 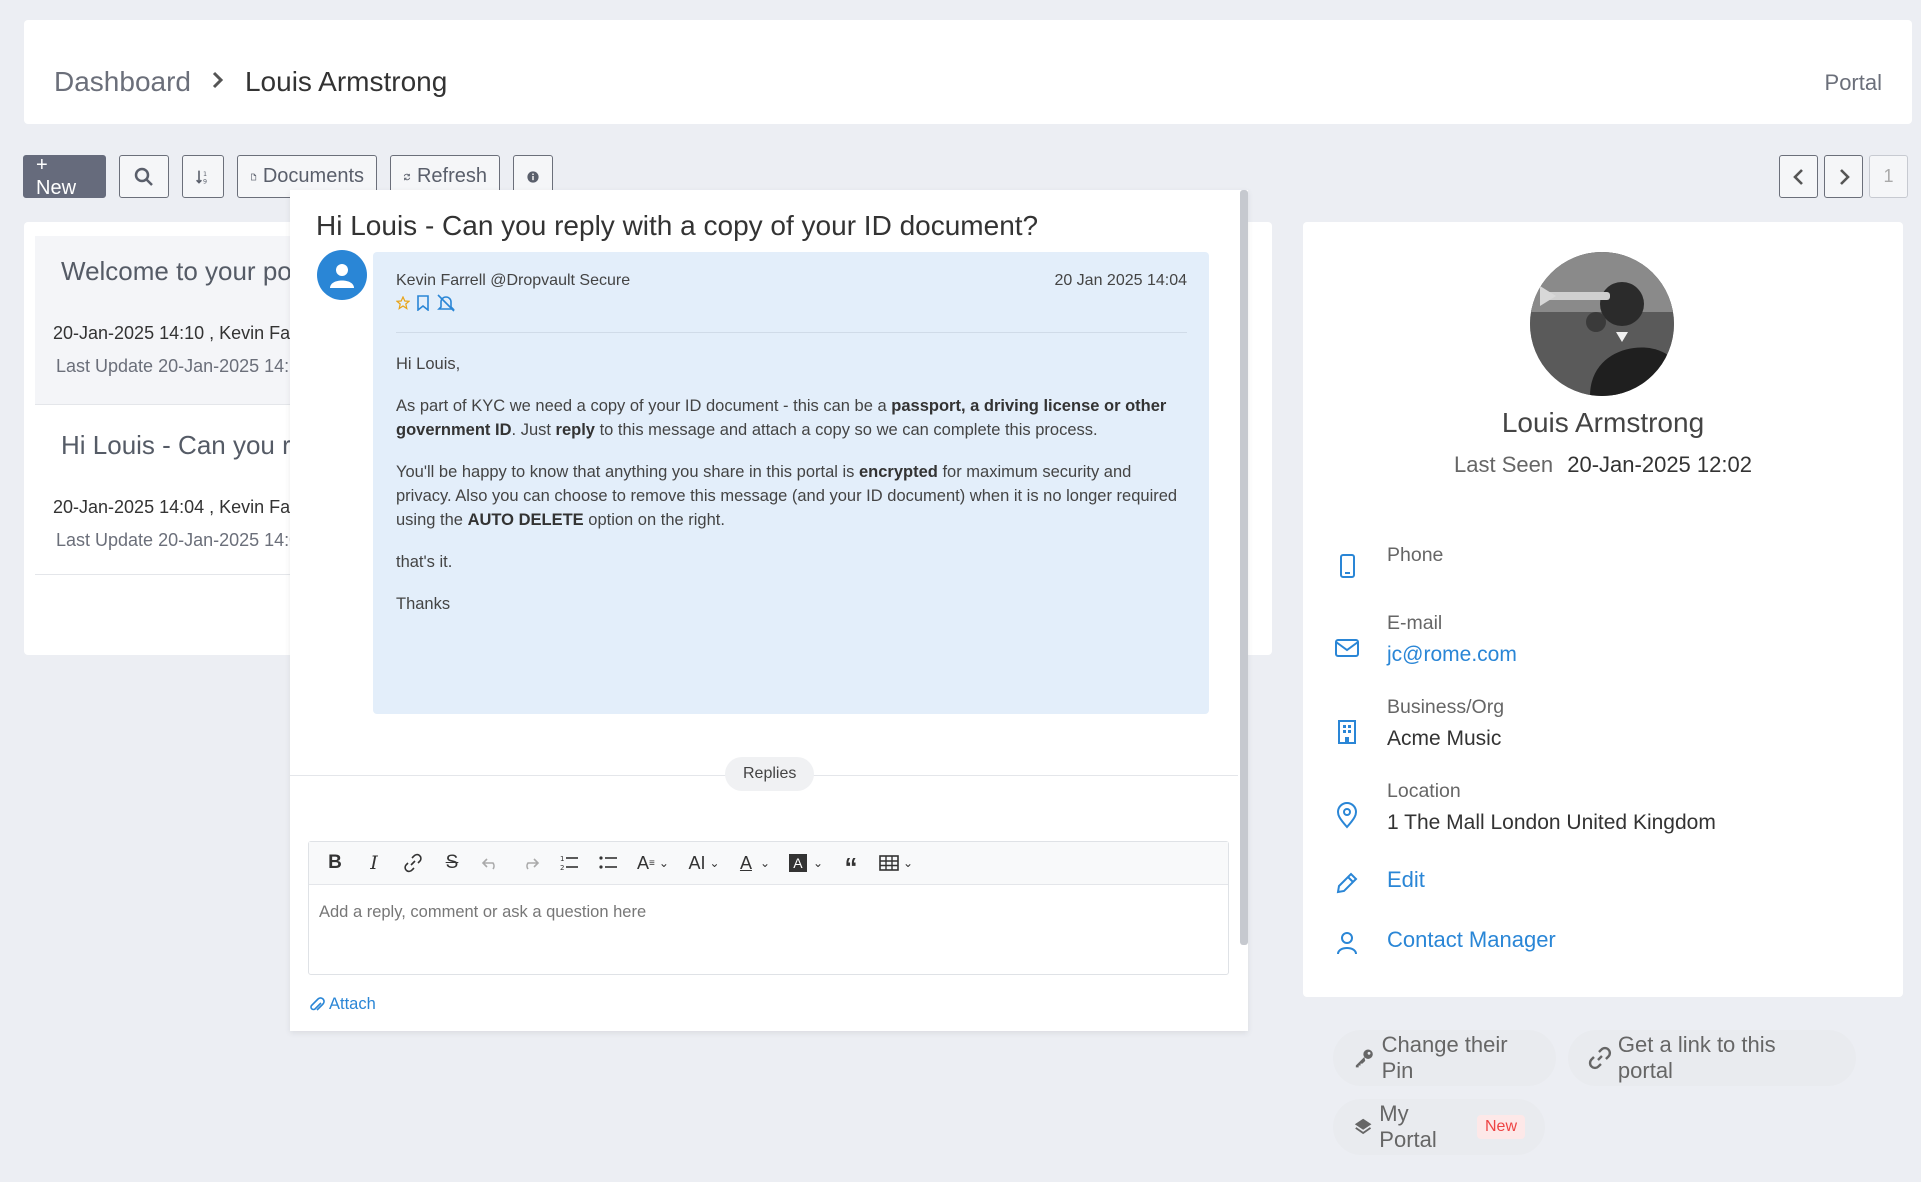 I want to click on bullet-list-icon, so click(x=608, y=862).